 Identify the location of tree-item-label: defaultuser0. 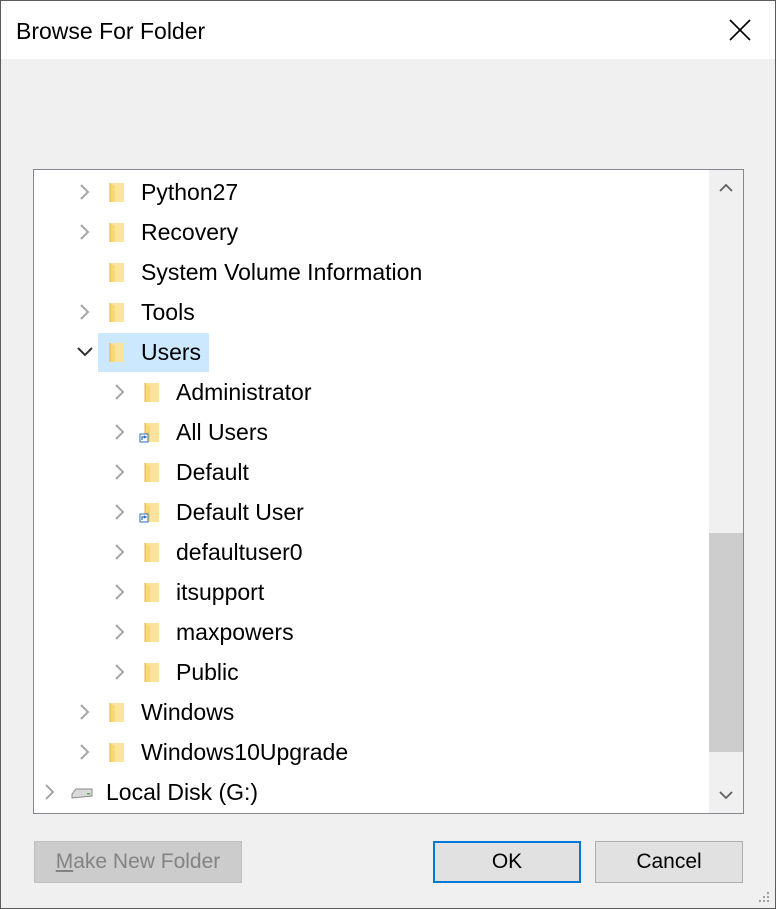
(239, 552).